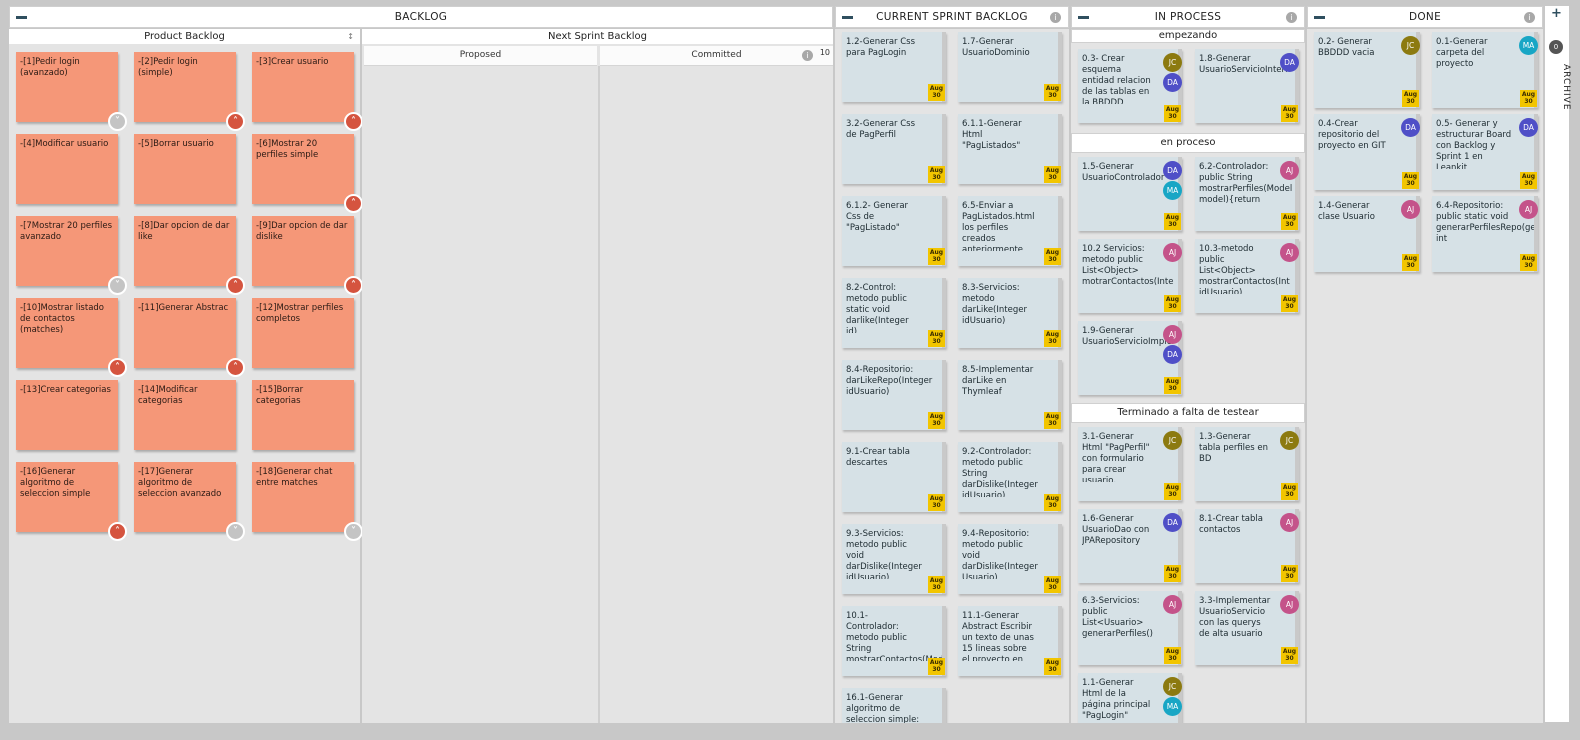  What do you see at coordinates (1010, 67) in the screenshot?
I see `task-card: 1.7-Generar UsuarioDominio Aug 30` at bounding box center [1010, 67].